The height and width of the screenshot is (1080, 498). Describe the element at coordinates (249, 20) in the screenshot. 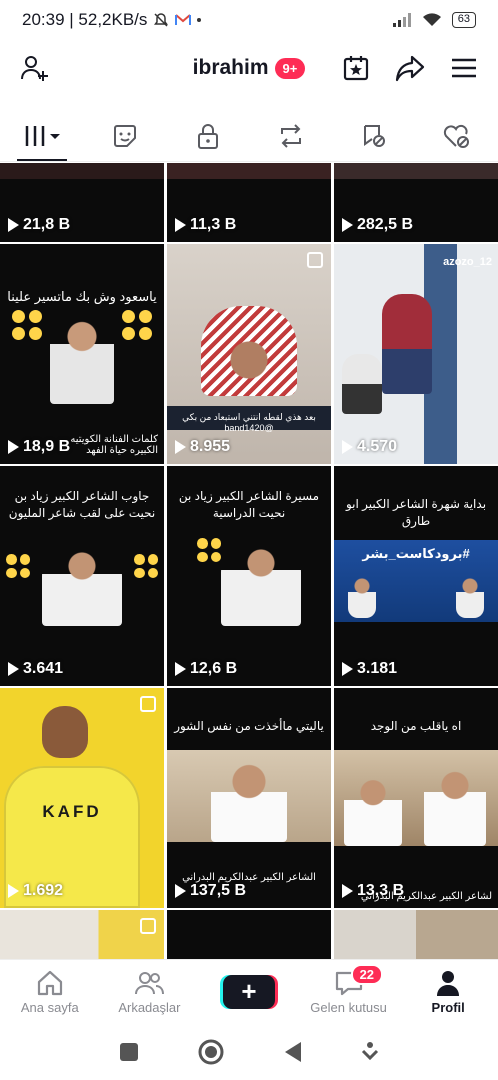

I see `status-bar: 20:39 | 52,2KB/s 63` at that location.